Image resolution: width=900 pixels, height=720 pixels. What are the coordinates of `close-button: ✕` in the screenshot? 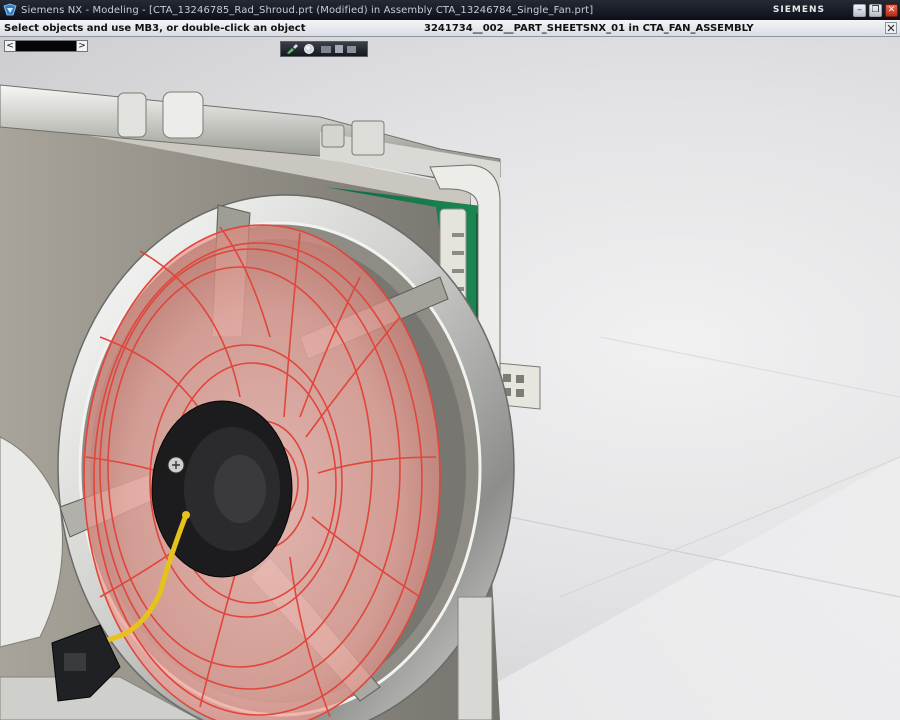 It's located at (891, 10).